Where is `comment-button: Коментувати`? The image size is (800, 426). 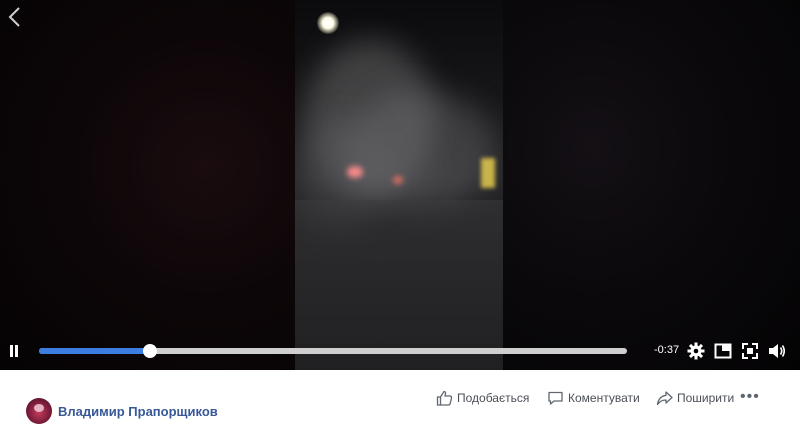 comment-button: Коментувати is located at coordinates (593, 398).